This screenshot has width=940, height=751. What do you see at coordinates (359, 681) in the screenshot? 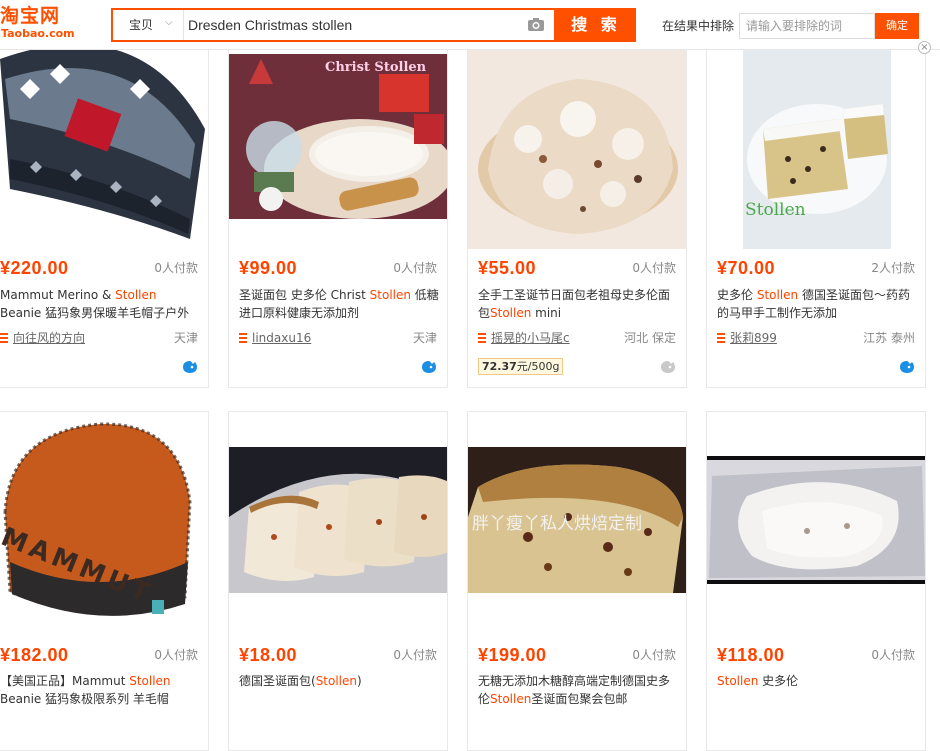
I see `title-text: )` at bounding box center [359, 681].